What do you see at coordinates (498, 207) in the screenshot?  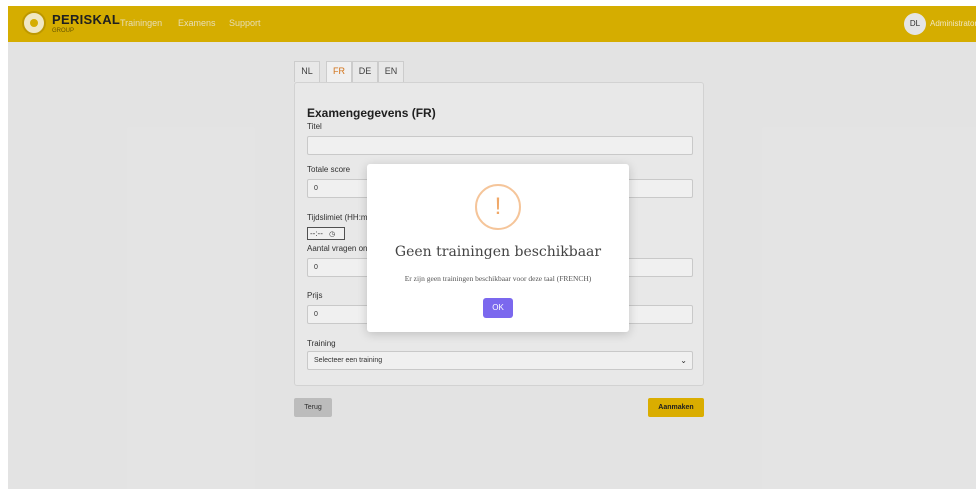 I see `exclamation-icon: !` at bounding box center [498, 207].